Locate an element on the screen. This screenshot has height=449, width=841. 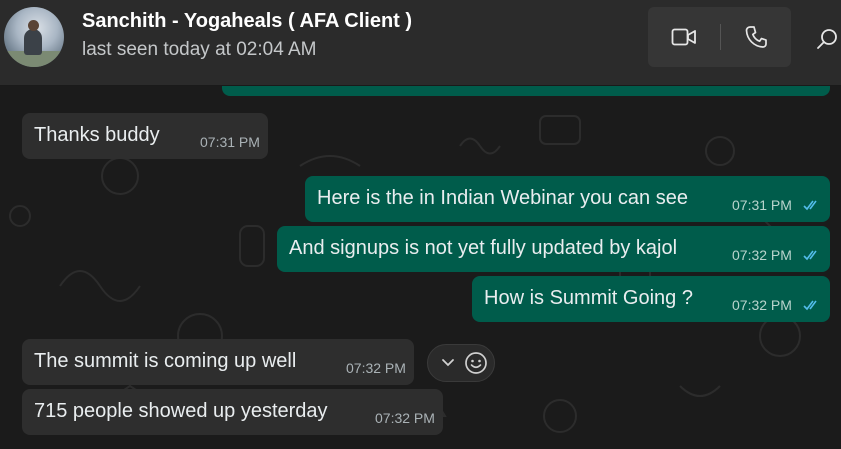
message-text: 715 people showed up yesterday is located at coordinates (181, 411).